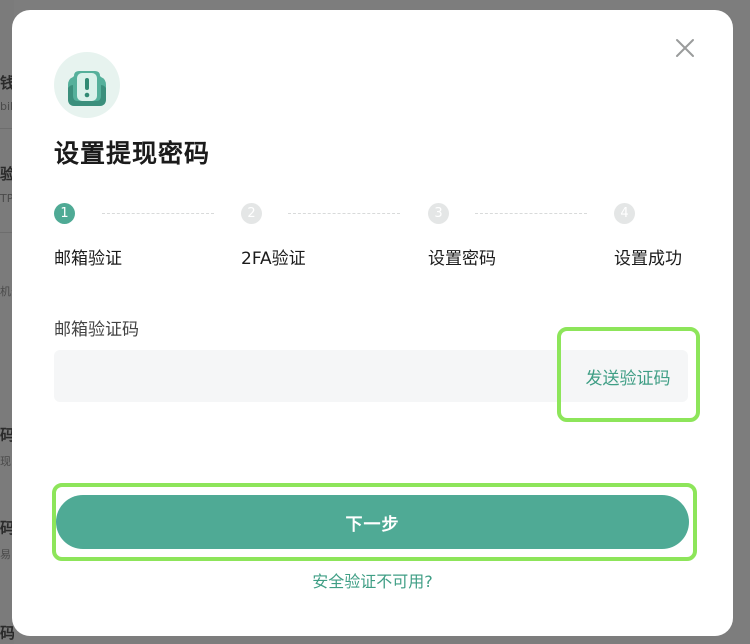 Image resolution: width=750 pixels, height=644 pixels. Describe the element at coordinates (648, 259) in the screenshot. I see `step-4-label: 设置成功` at that location.